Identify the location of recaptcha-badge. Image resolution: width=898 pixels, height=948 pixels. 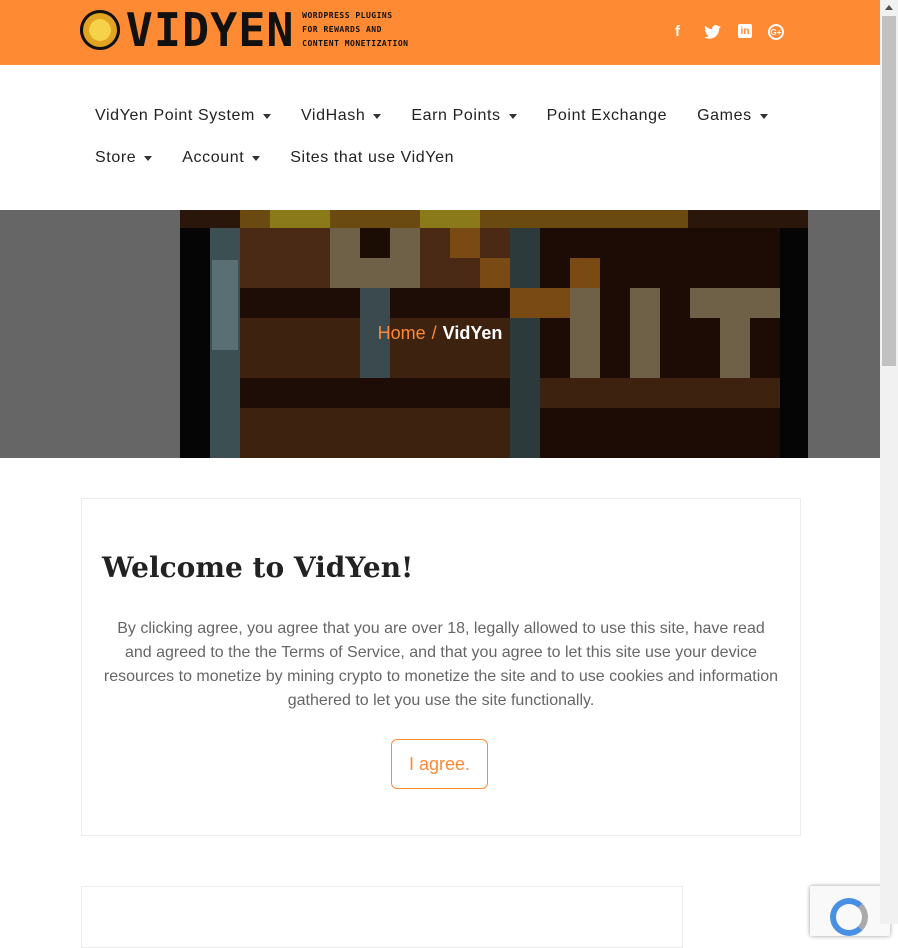
(850, 911).